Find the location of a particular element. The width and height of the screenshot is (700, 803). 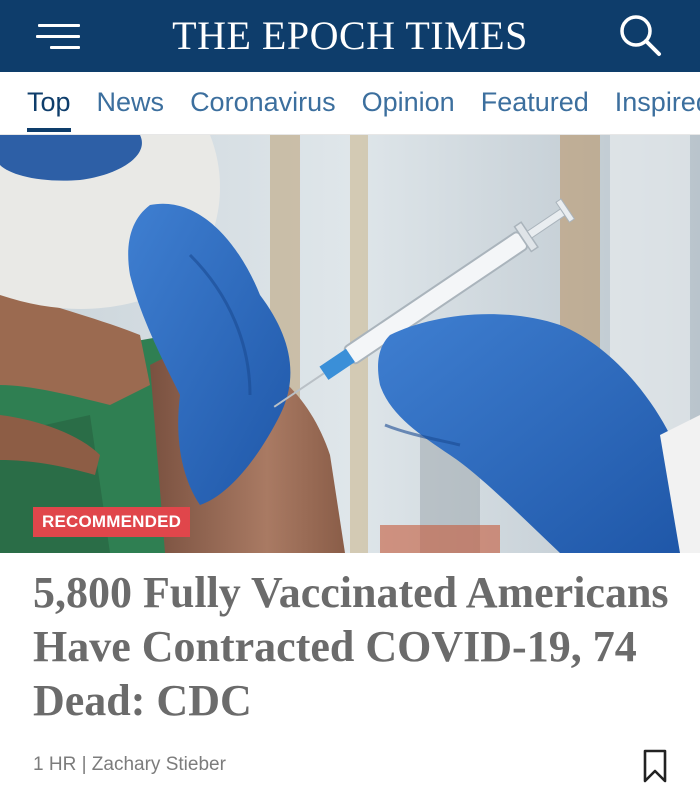

tab-coronavirus: Coronavirus is located at coordinates (263, 103).